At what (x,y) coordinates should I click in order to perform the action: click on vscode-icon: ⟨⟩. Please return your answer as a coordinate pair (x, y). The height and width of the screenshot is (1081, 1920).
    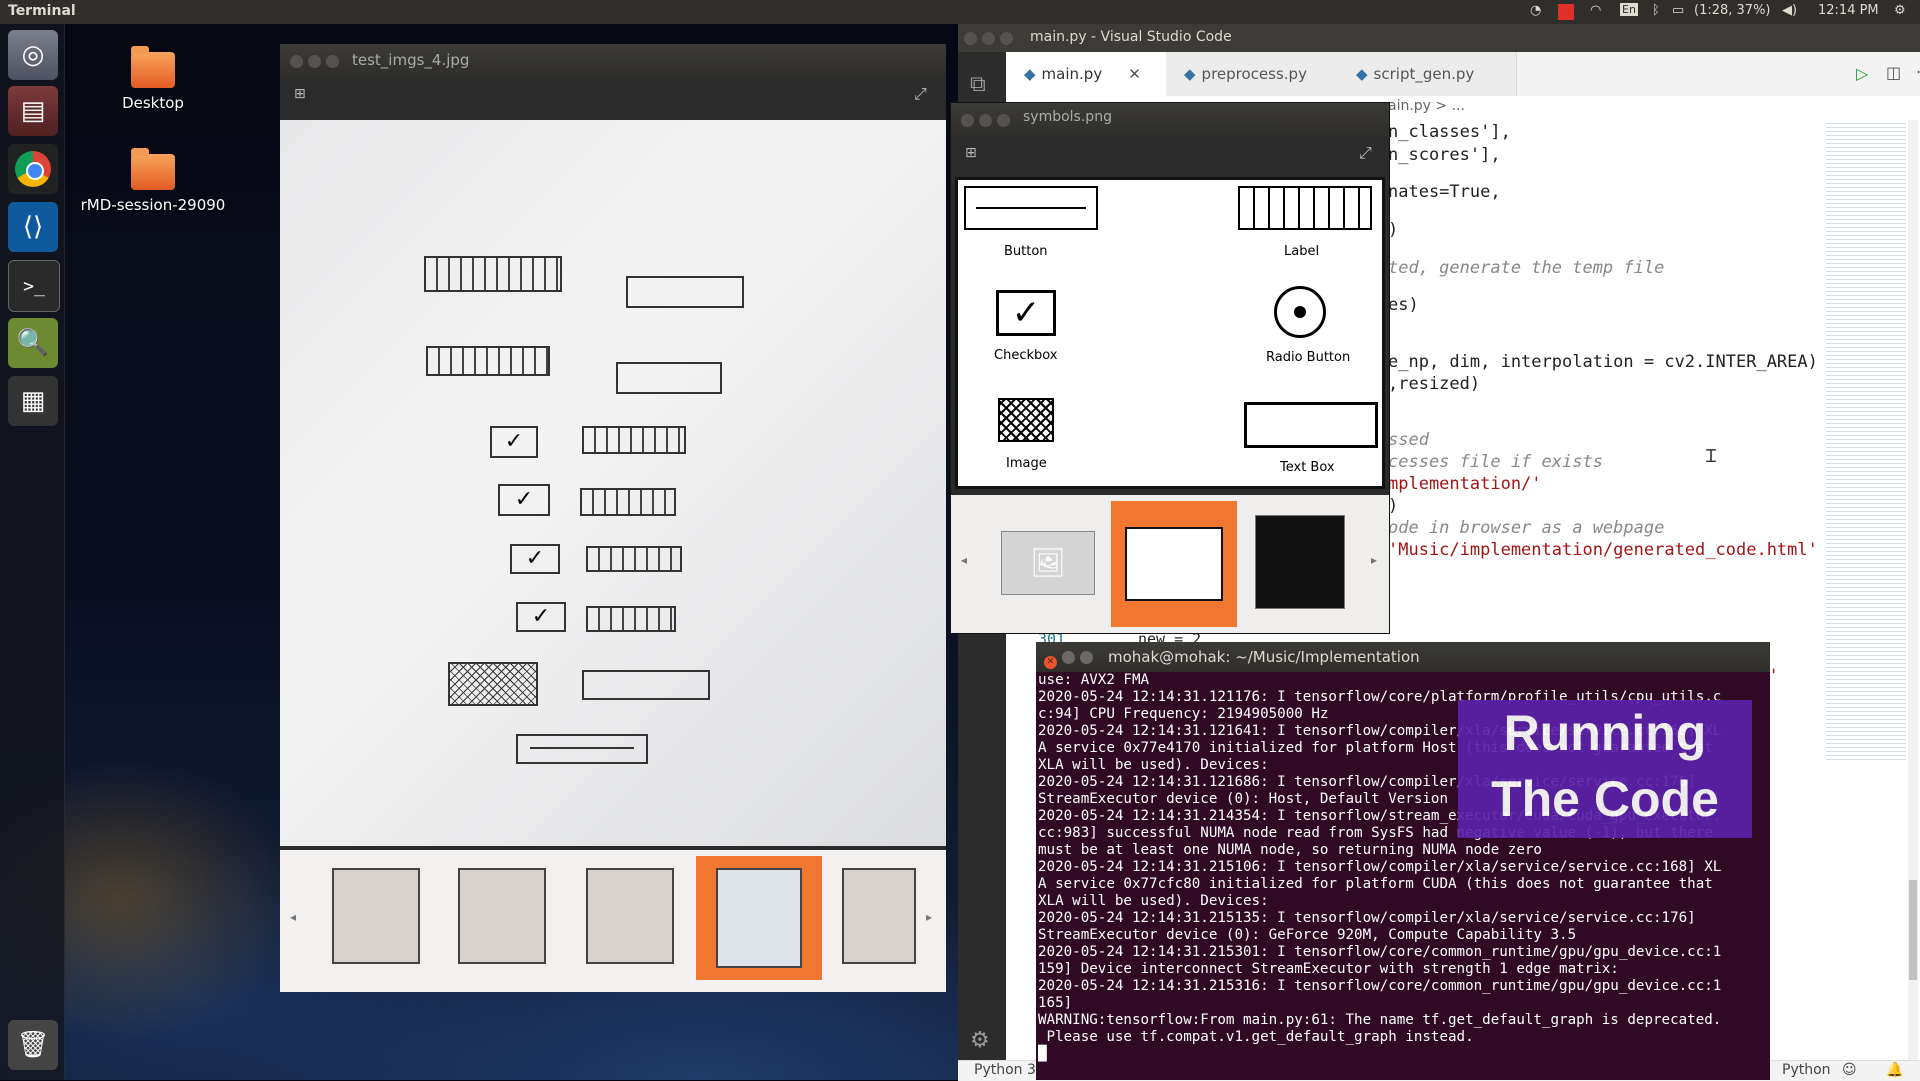
    Looking at the image, I should click on (33, 227).